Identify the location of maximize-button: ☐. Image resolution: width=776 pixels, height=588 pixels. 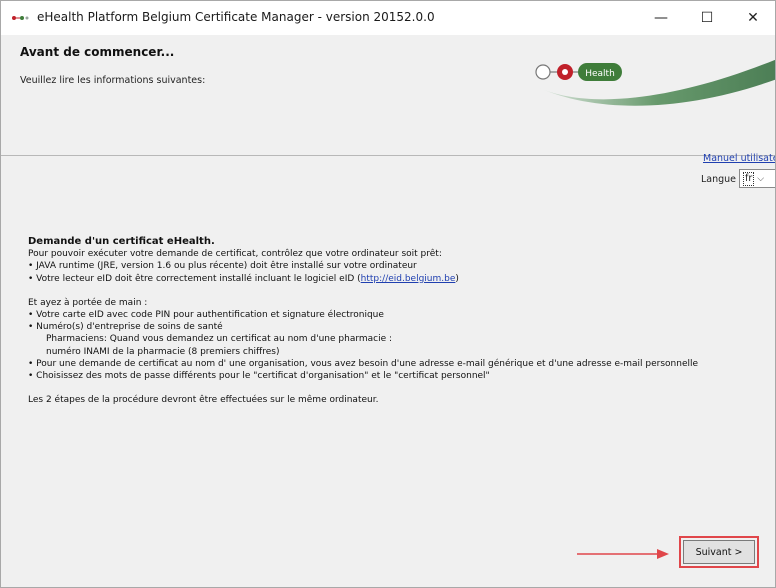
(707, 18).